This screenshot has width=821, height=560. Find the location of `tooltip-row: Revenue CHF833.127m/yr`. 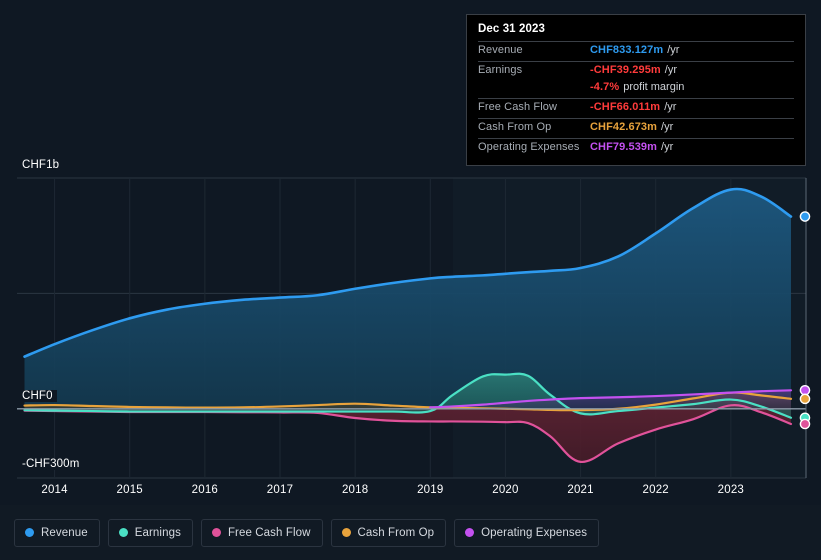

tooltip-row: Revenue CHF833.127m/yr is located at coordinates (636, 51).